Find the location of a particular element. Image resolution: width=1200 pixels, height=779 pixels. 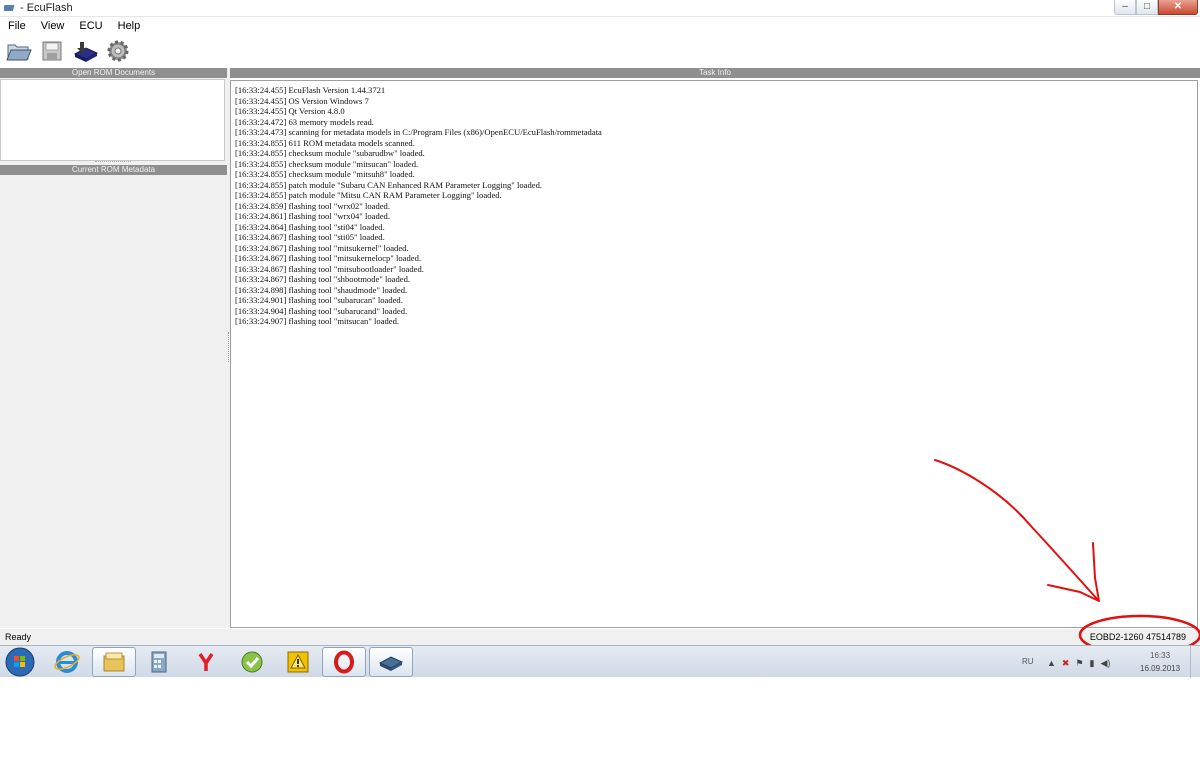

taskbar-warning-app is located at coordinates (298, 662).